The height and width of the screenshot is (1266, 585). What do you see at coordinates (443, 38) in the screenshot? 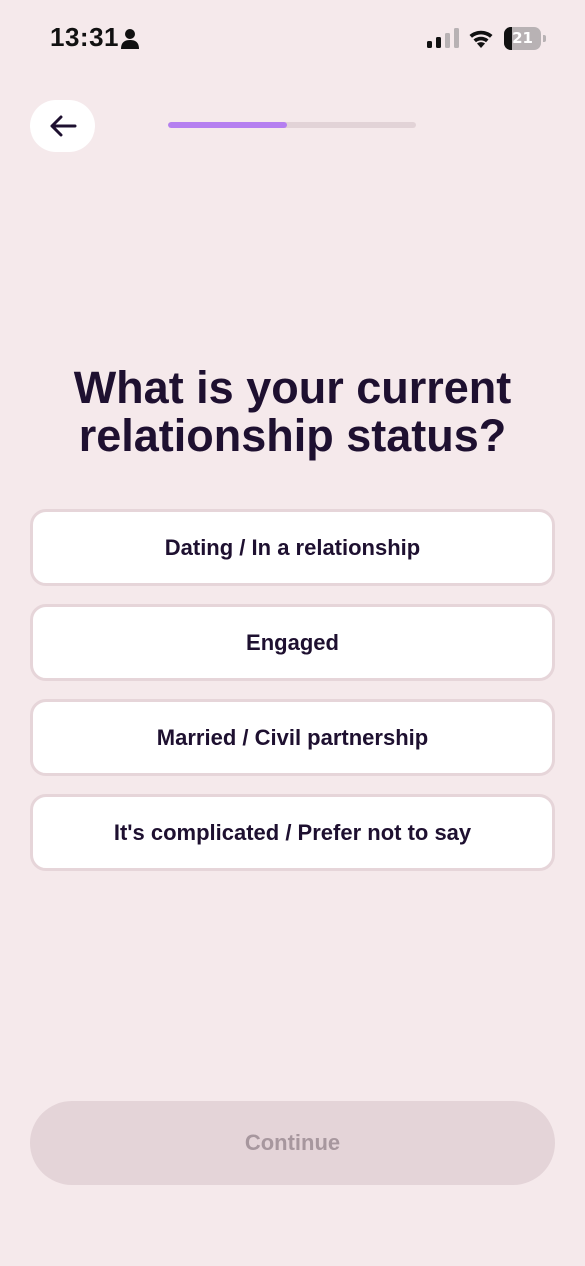
I see `cellular-signal-icon` at bounding box center [443, 38].